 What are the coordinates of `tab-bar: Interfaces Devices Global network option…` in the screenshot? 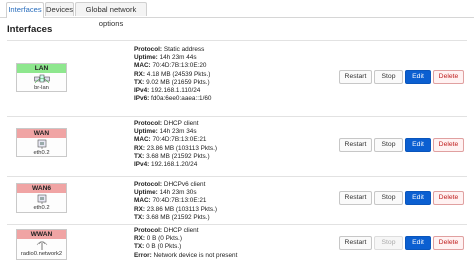 It's located at (237, 14).